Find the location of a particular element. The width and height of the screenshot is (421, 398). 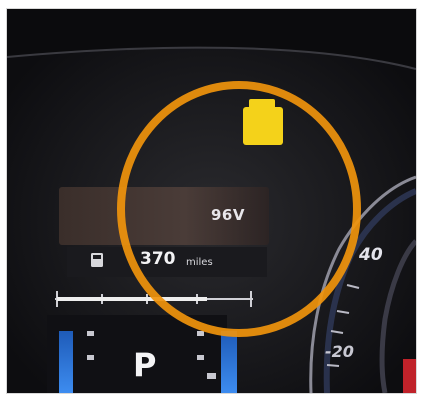

fuel-icon is located at coordinates (97, 260).